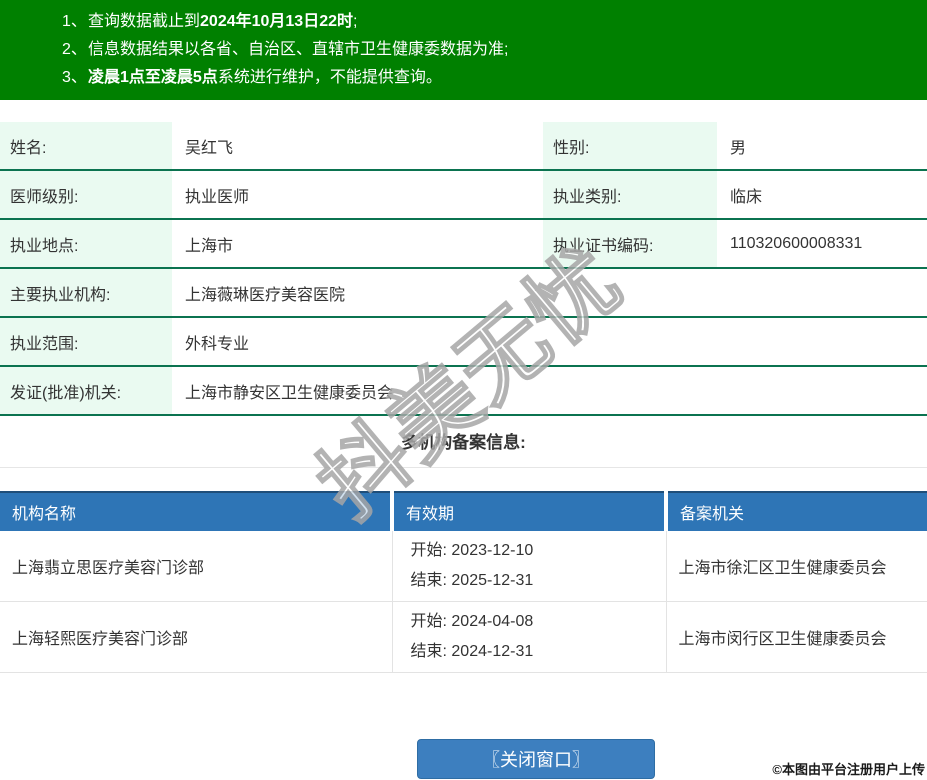  I want to click on org-validity: 开始: 2024-04-08 结束: 2024-12-31, so click(528, 637).